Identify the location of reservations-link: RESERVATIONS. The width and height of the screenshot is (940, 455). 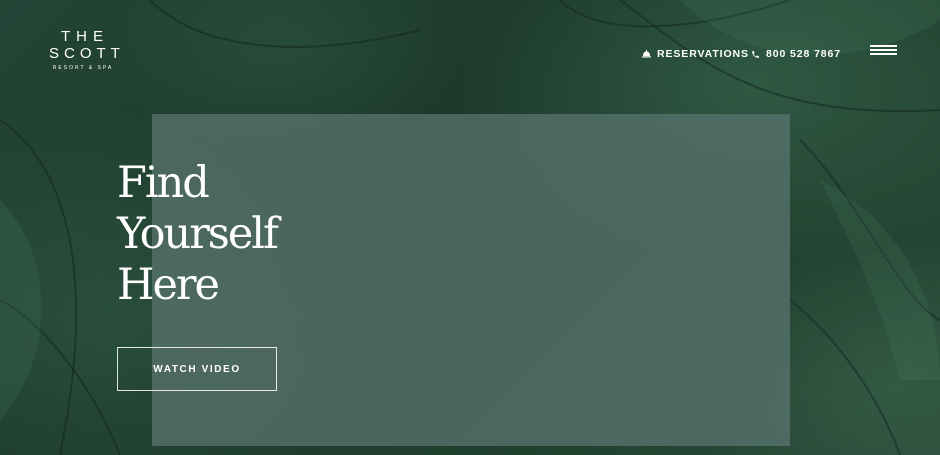
(695, 54).